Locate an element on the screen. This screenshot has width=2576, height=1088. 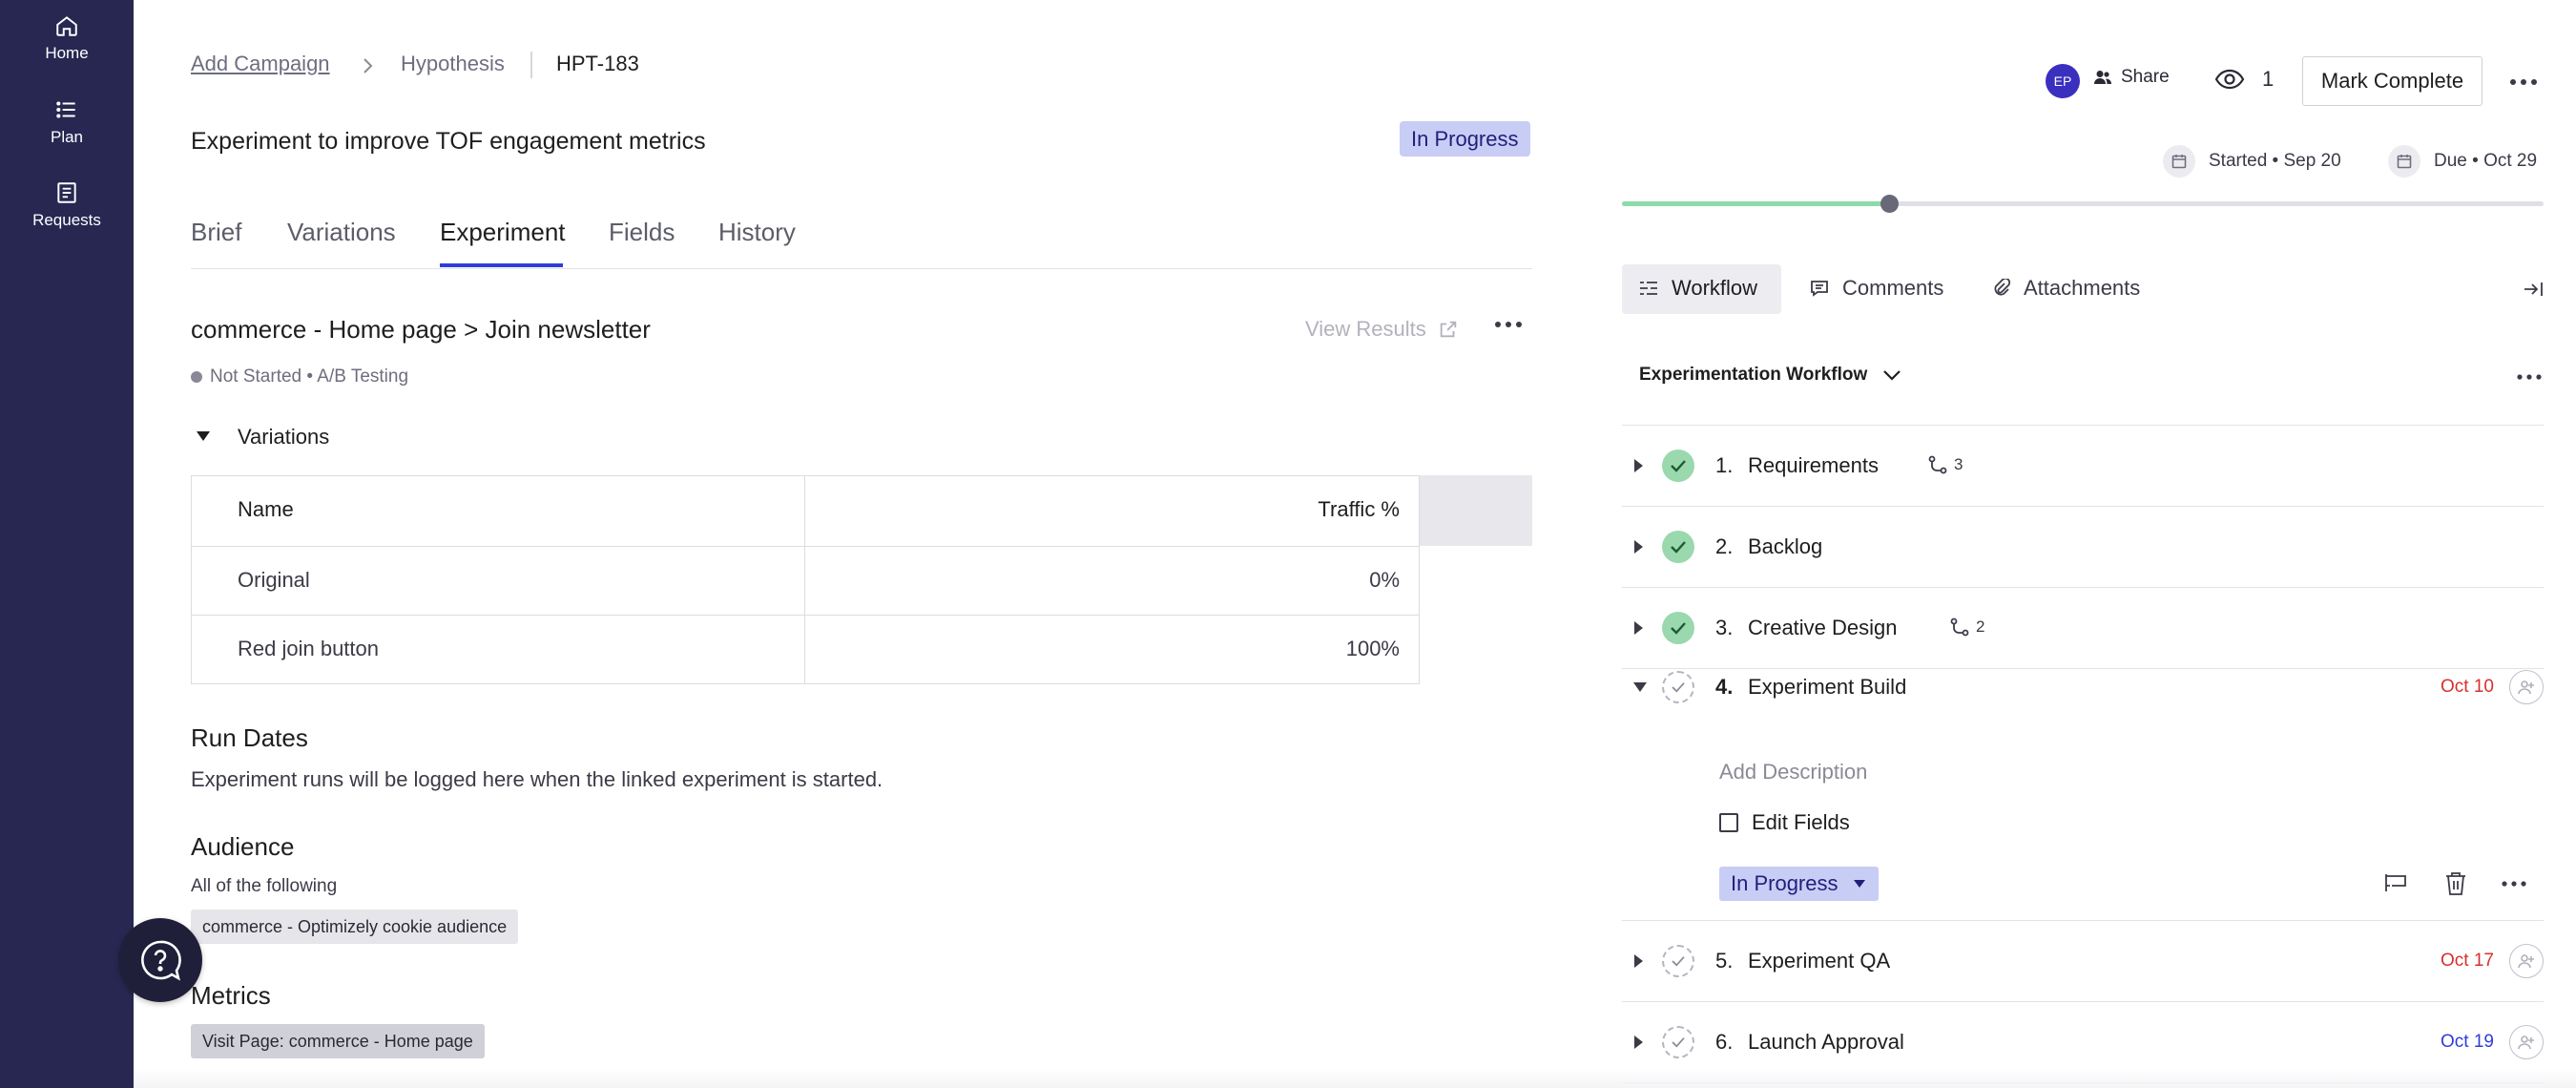
add-description-field: Add Description is located at coordinates (1793, 772).